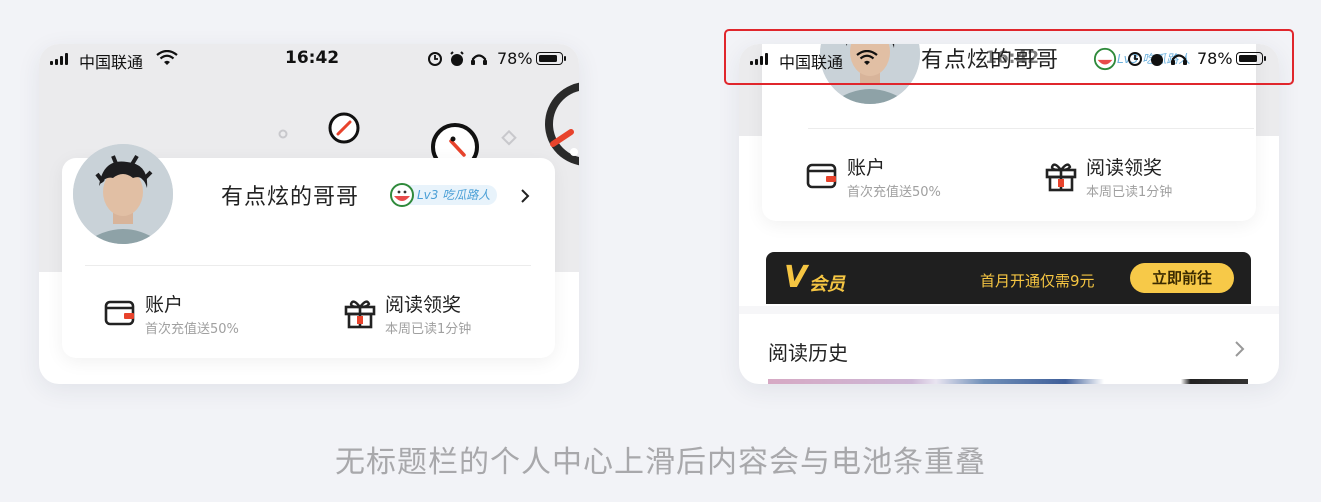 Image resolution: width=1321 pixels, height=502 pixels. I want to click on signal-icon, so click(60, 59).